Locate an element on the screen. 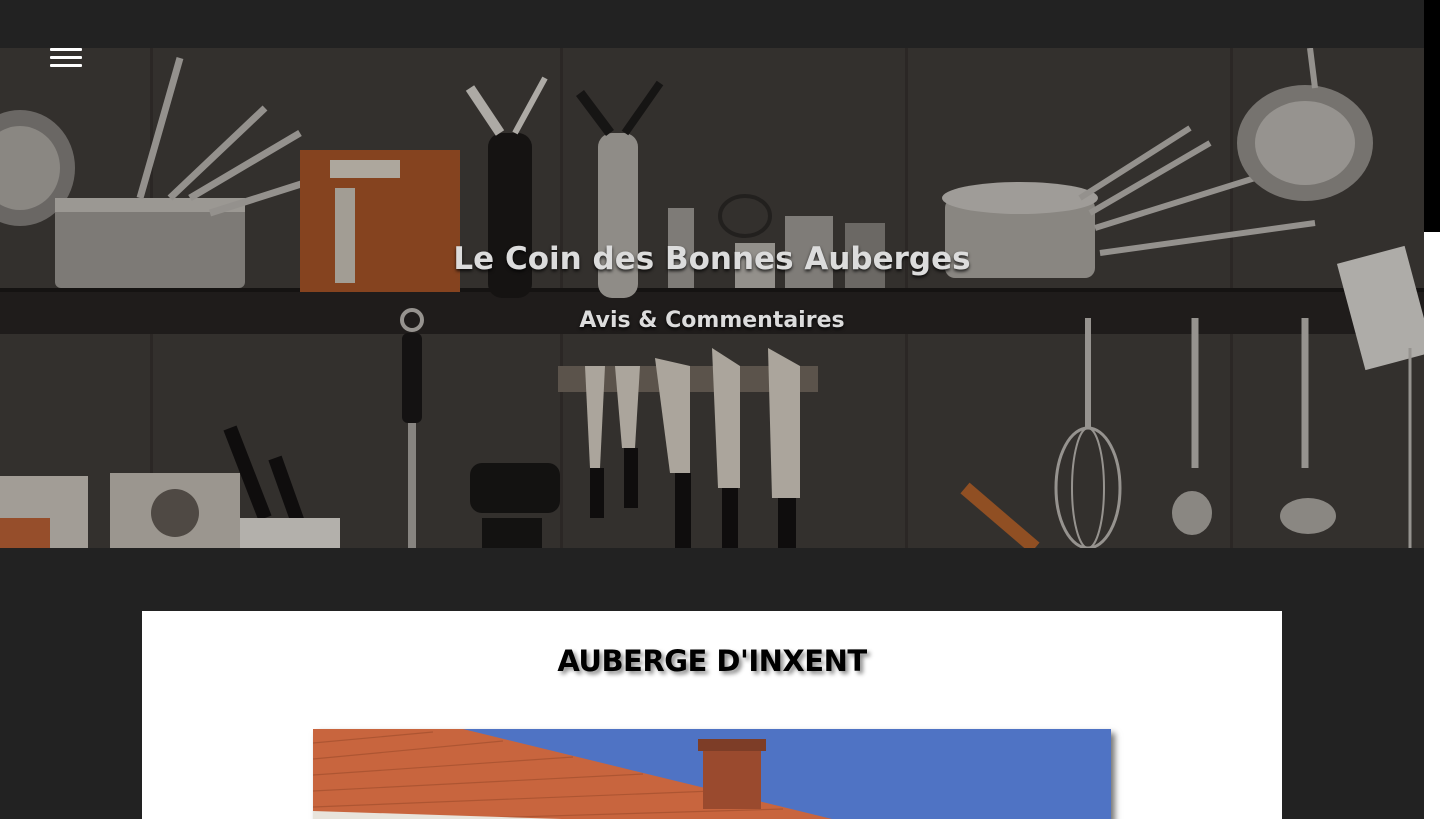 This screenshot has width=1440, height=819. site-subtitle: Avis & Commentaires is located at coordinates (712, 320).